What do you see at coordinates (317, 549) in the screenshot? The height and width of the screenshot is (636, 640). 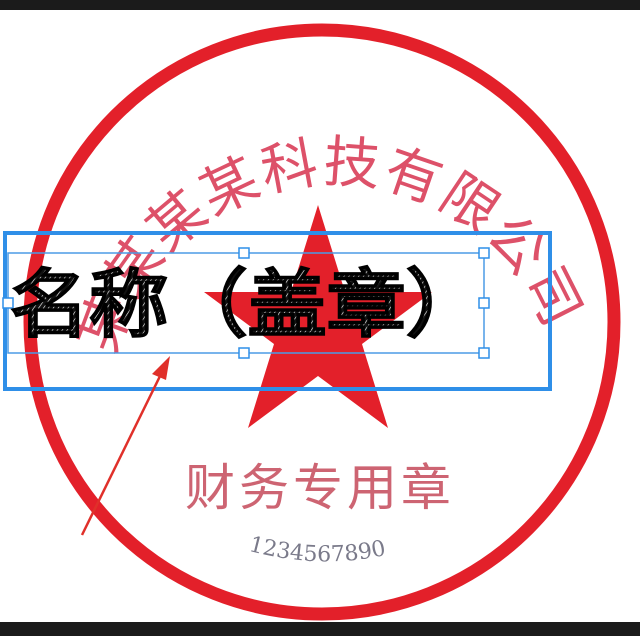 I see `seal-serial-number: 1234567890` at bounding box center [317, 549].